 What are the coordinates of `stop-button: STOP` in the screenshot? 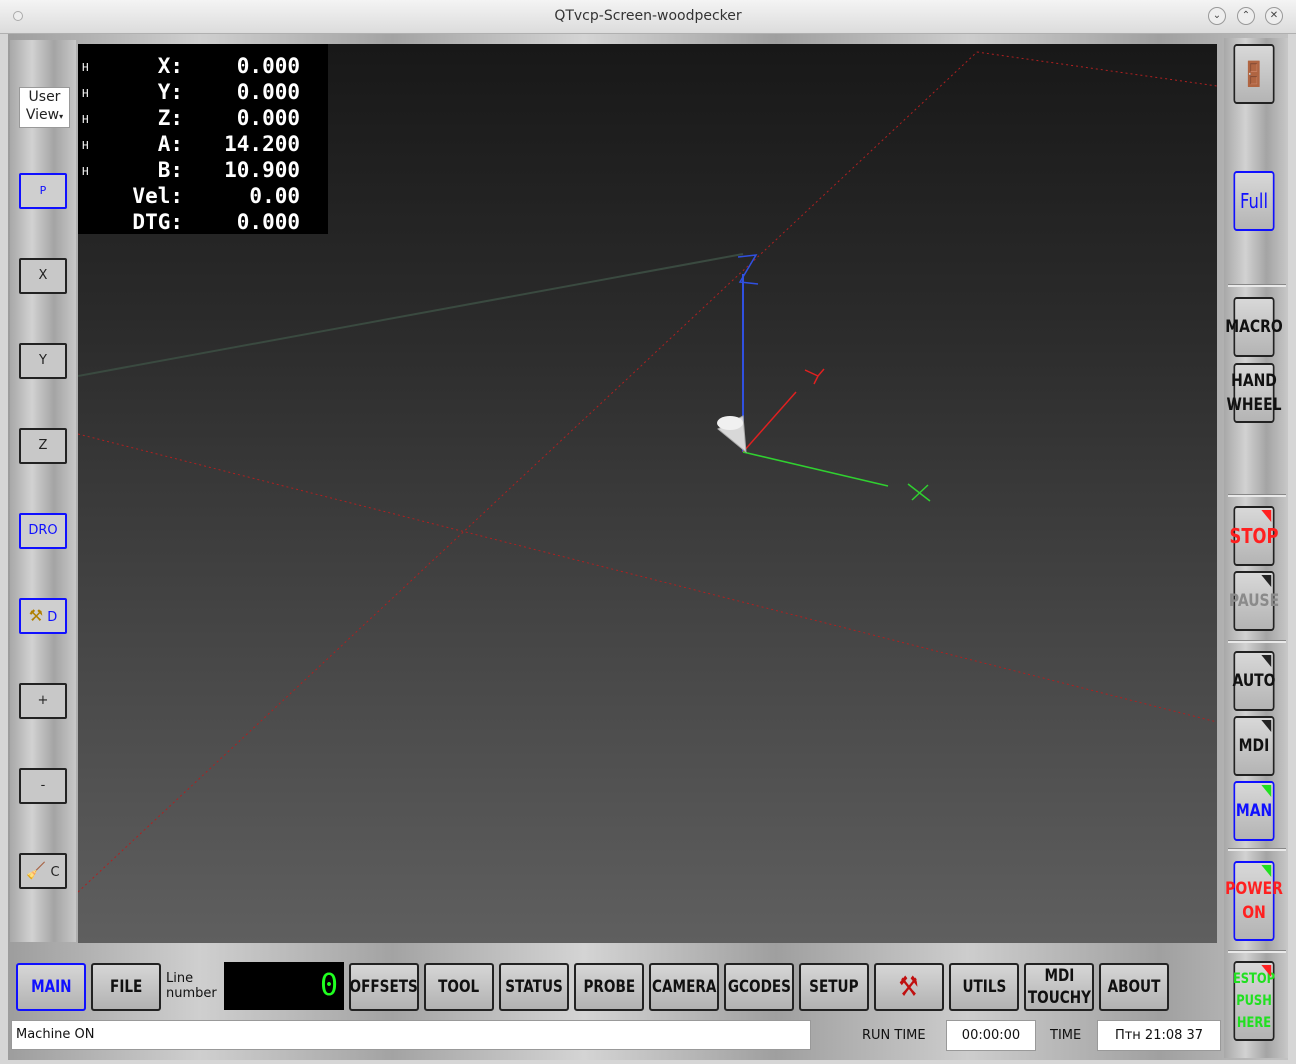 It's located at (1254, 536).